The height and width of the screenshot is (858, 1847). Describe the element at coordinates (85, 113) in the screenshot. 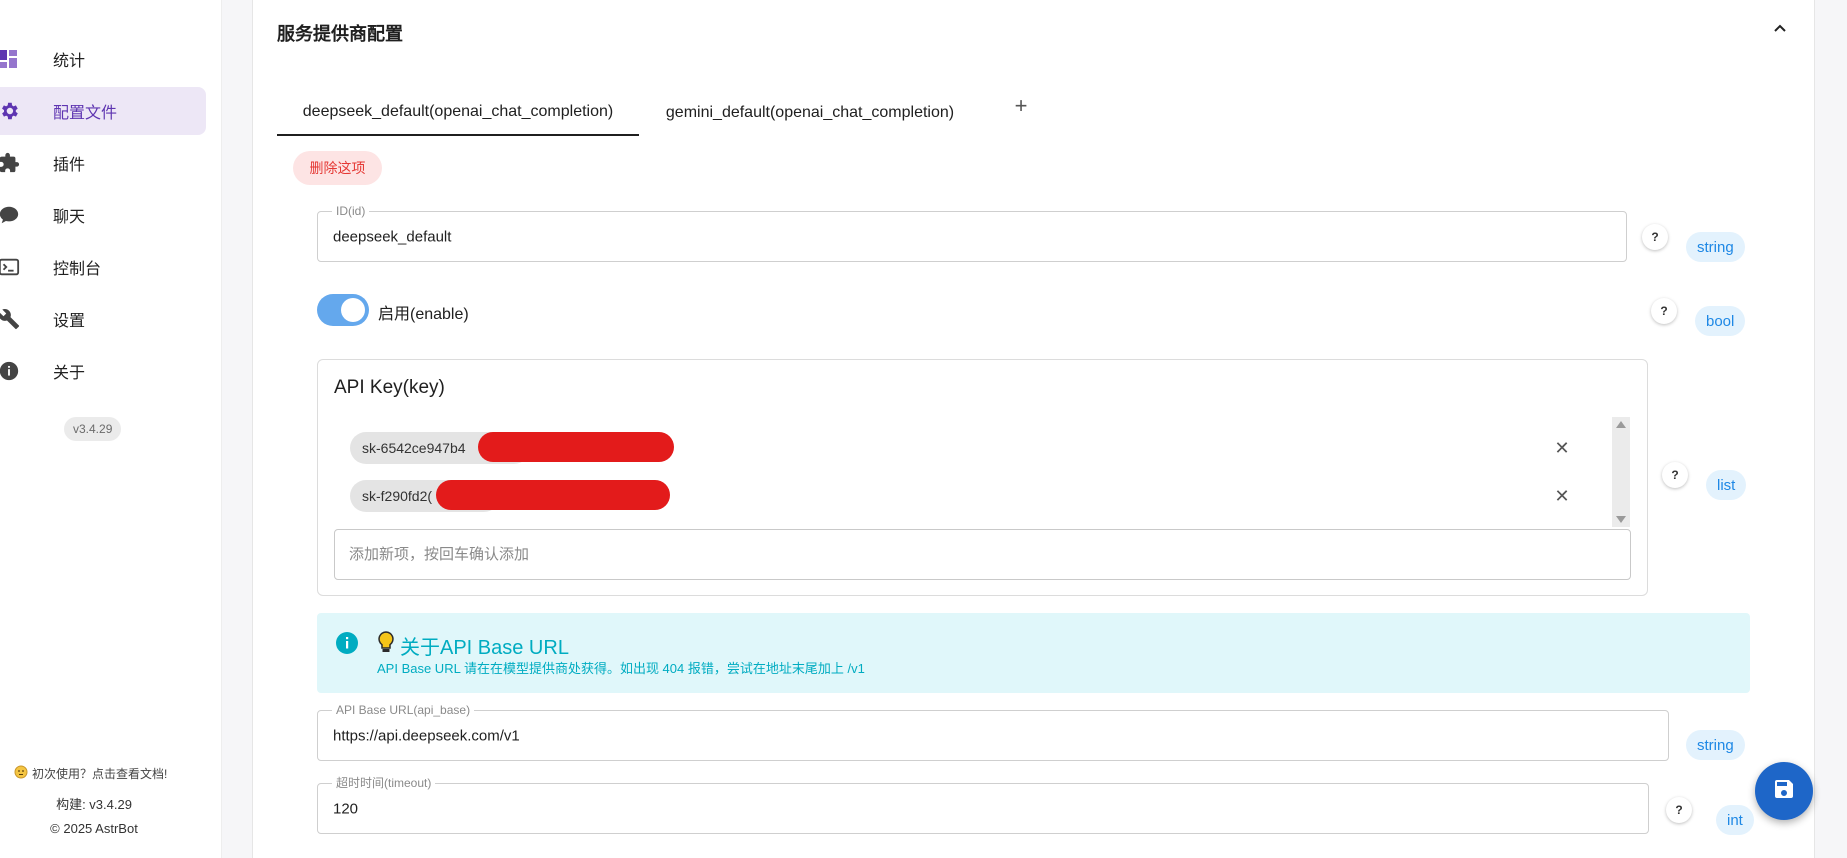

I see `sidebar-item-label: 配置文件` at that location.